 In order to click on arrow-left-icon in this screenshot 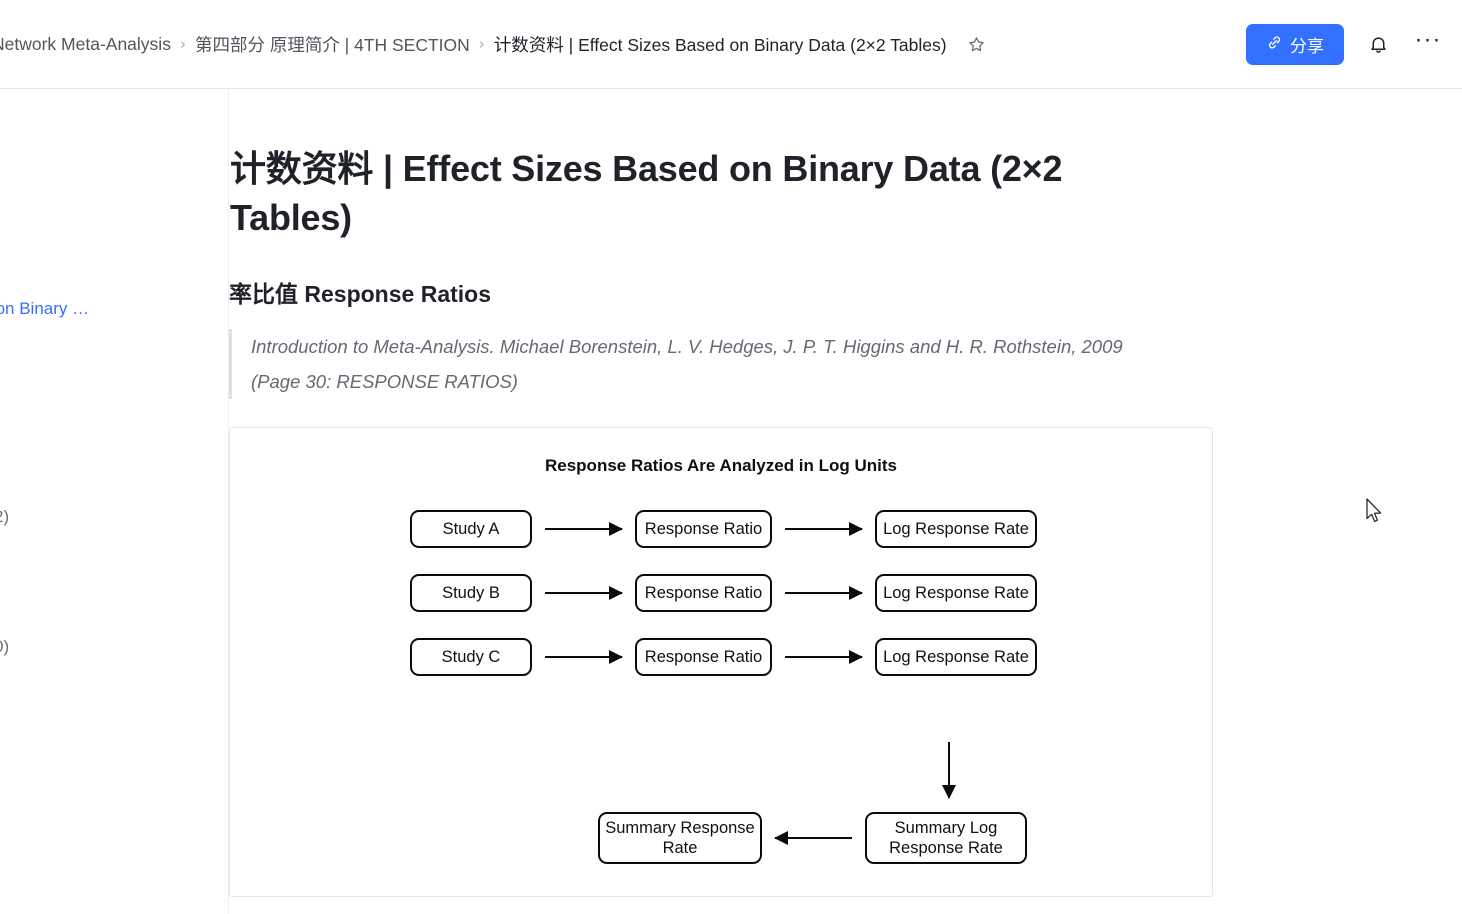, I will do `click(813, 838)`.